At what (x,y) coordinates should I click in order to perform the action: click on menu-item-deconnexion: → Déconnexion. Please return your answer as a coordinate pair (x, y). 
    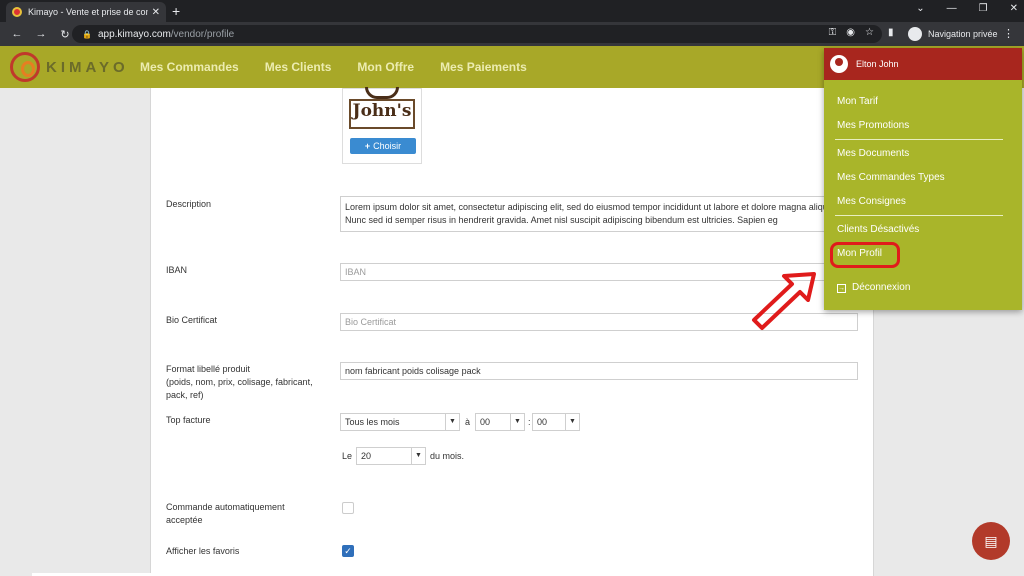
    Looking at the image, I should click on (873, 287).